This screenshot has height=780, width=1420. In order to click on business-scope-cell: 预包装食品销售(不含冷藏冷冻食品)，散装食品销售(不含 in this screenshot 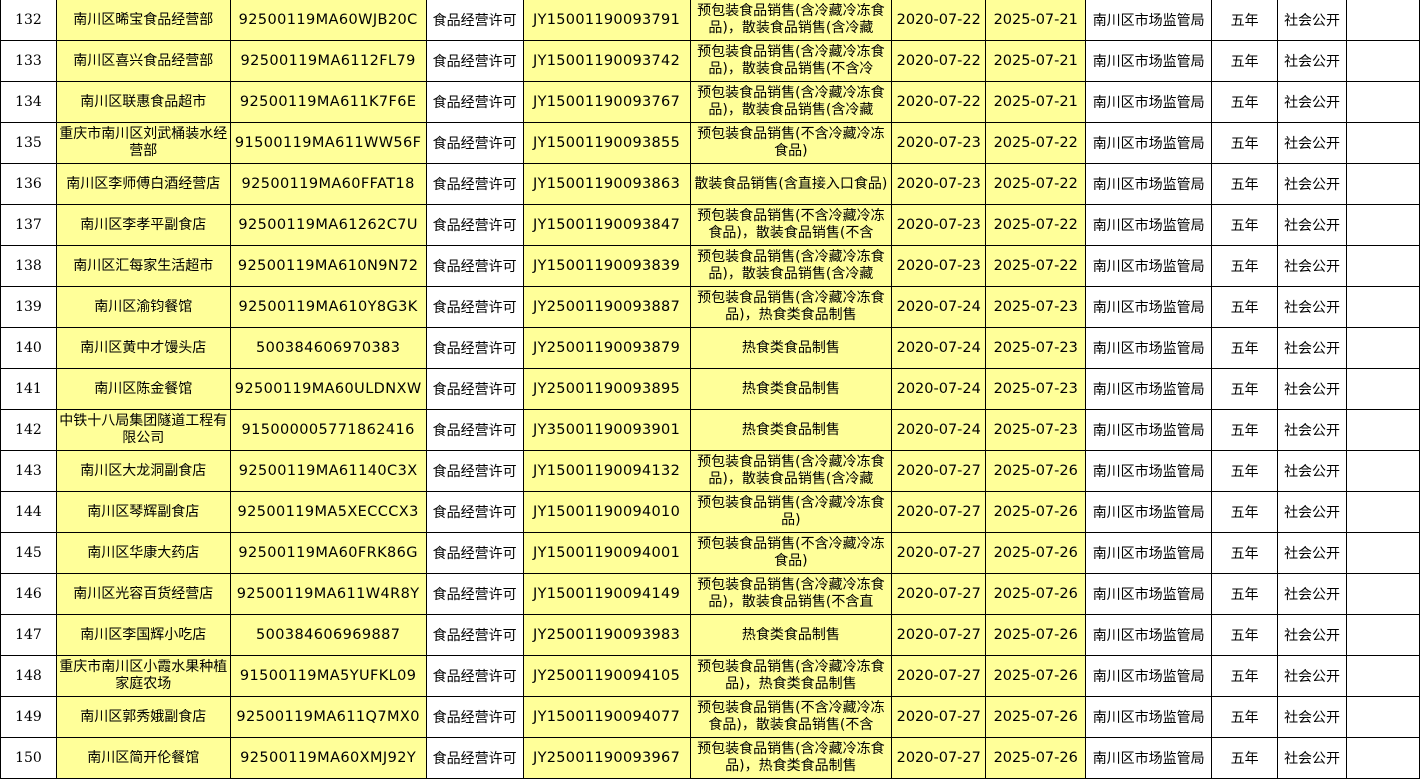, I will do `click(791, 717)`.